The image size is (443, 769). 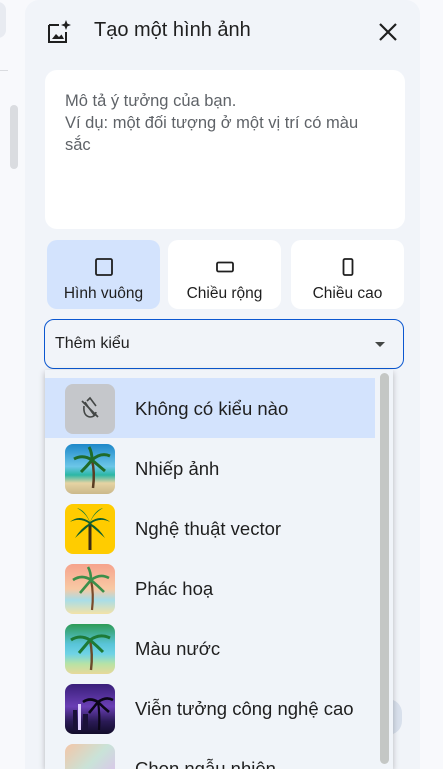 I want to click on style-option-watercolor: Màu nước, so click(x=210, y=648).